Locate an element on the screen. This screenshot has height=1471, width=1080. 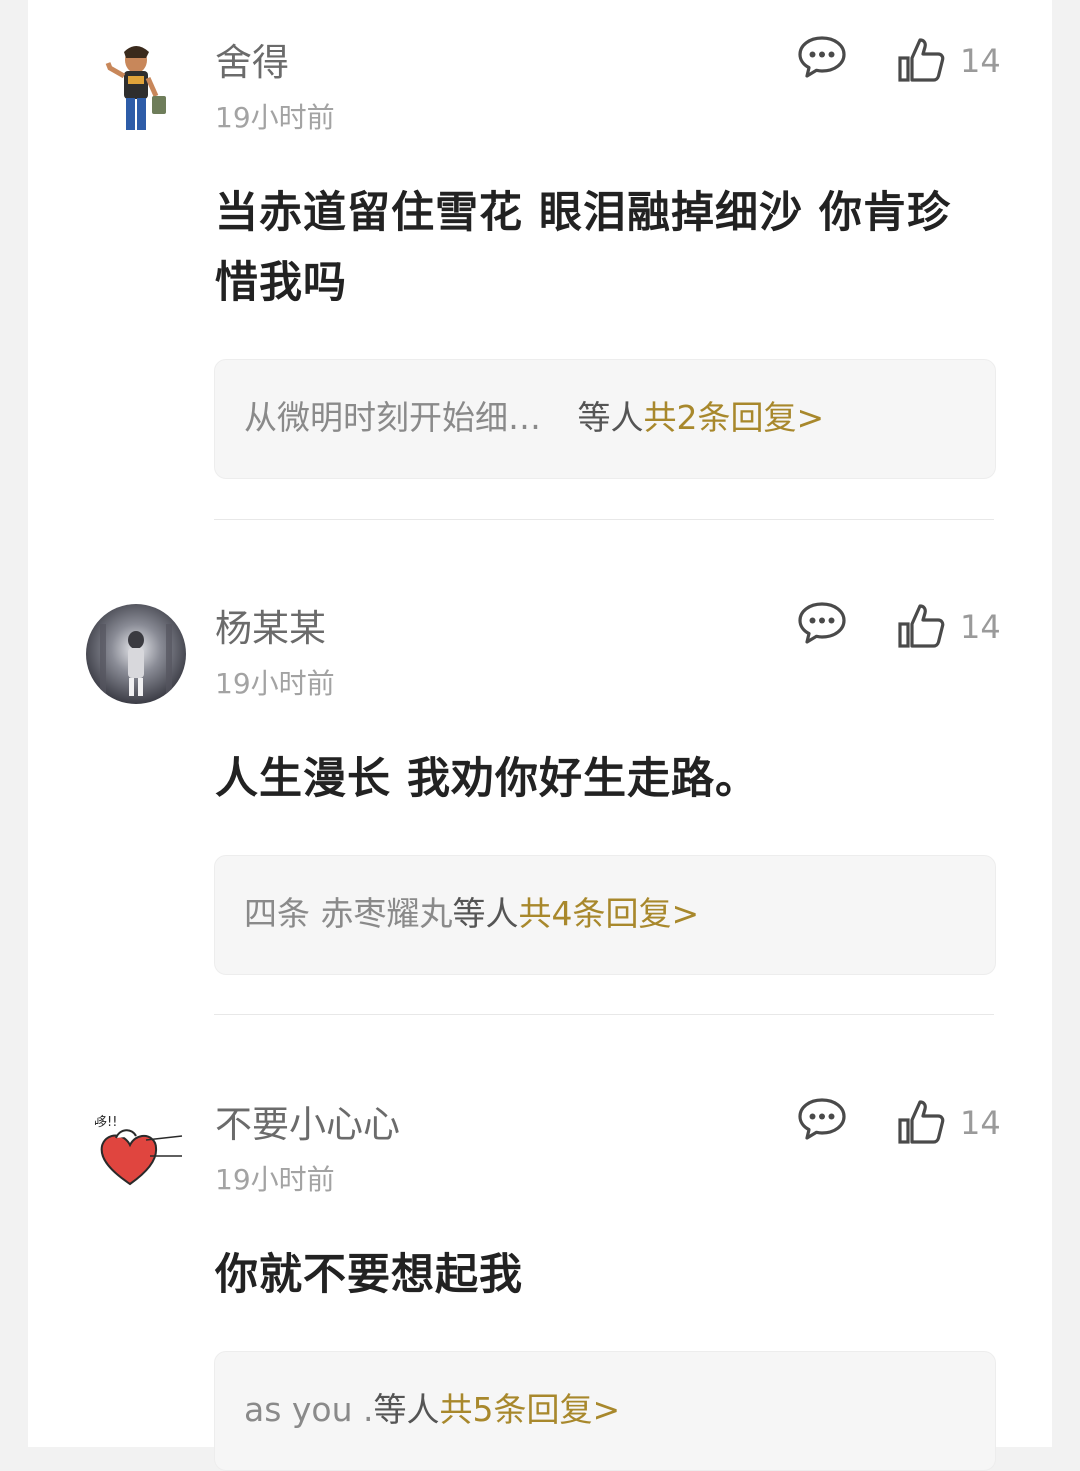
avatar-tunnel-figure-image is located at coordinates (136, 654).